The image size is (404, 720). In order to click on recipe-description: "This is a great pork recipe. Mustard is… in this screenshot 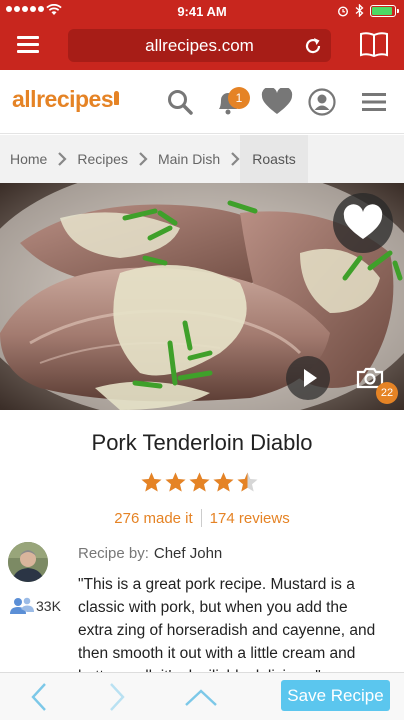, I will do `click(227, 625)`.